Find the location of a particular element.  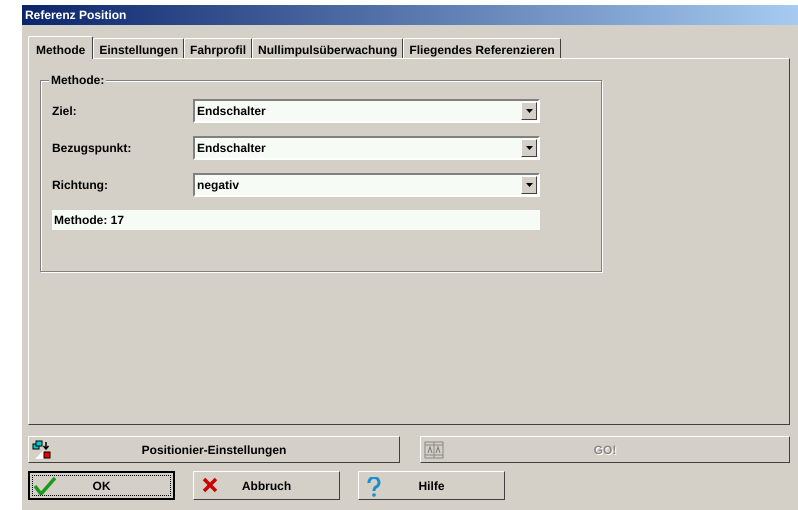

settings-button: Positionier-Einstellungen is located at coordinates (214, 449).